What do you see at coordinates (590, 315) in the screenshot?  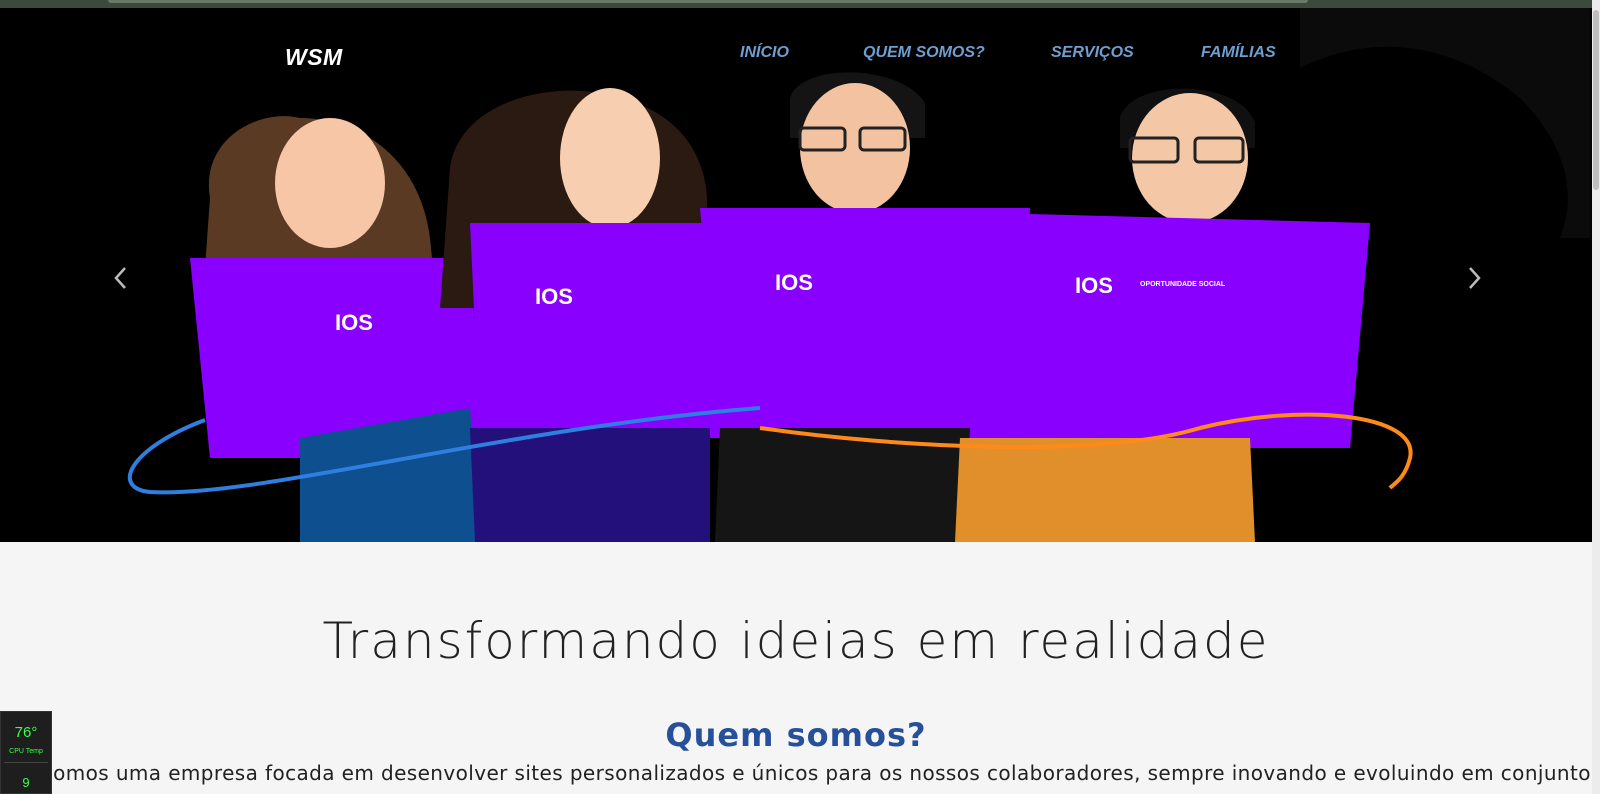 I see `person-2: IOS` at bounding box center [590, 315].